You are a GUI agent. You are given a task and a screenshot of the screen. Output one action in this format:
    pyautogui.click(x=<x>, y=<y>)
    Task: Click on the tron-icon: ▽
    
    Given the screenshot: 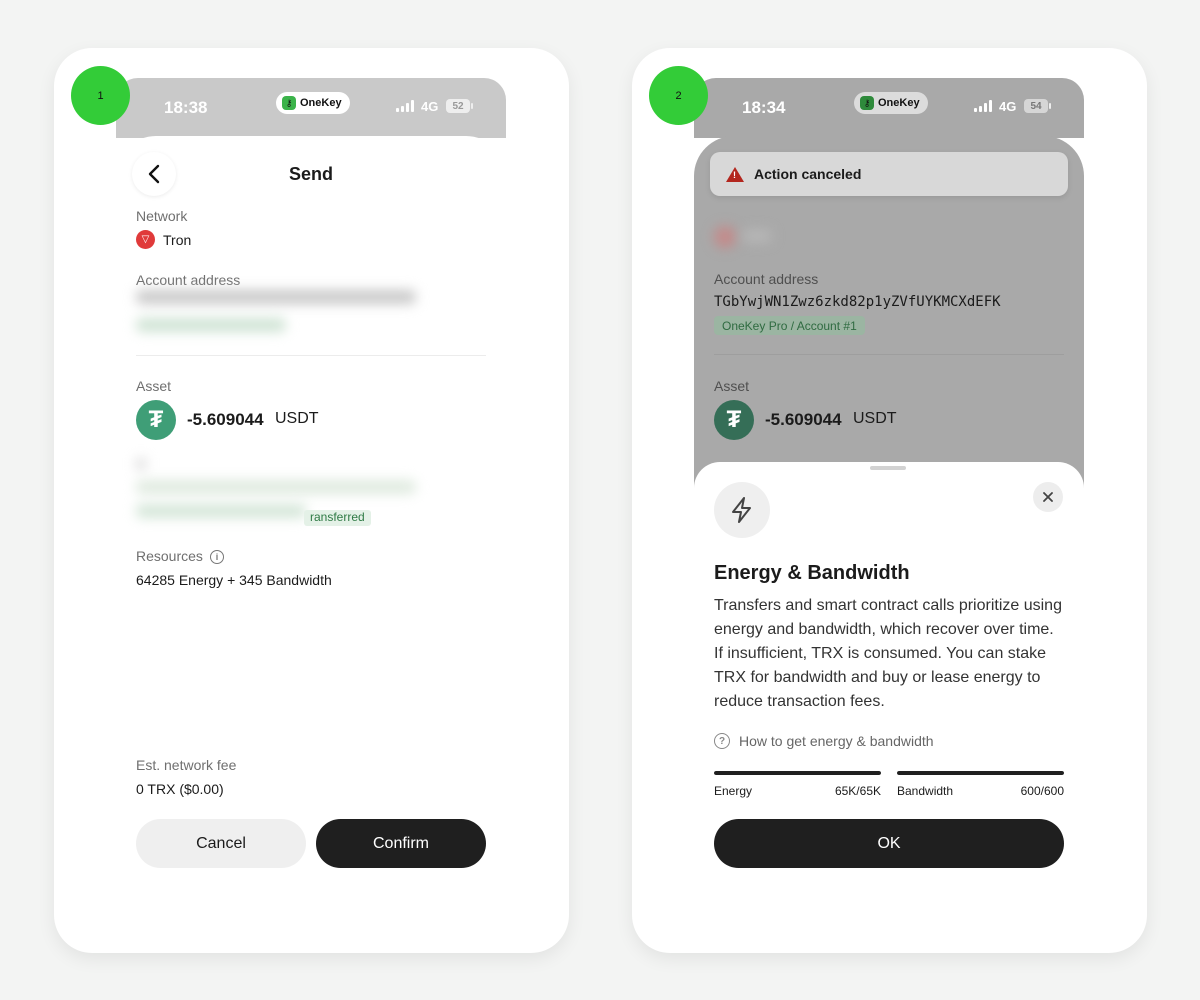 What is the action you would take?
    pyautogui.click(x=145, y=239)
    